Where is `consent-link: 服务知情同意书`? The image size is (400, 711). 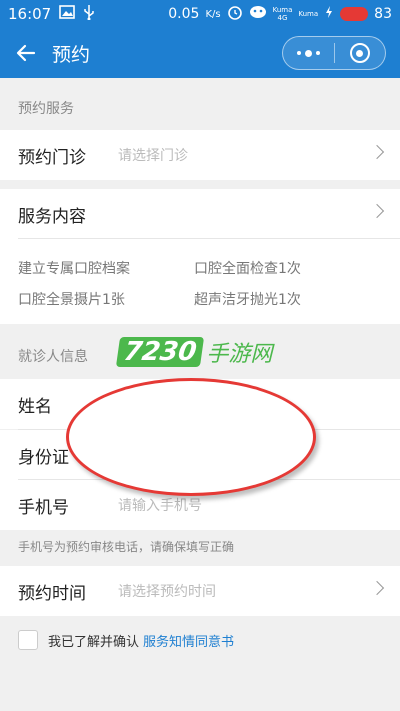
consent-link: 服务知情同意书 is located at coordinates (188, 640).